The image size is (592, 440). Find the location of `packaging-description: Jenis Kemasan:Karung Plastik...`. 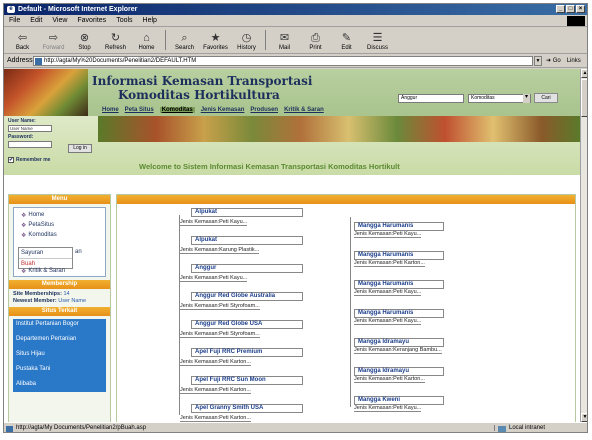

packaging-description: Jenis Kemasan:Karung Plastik... is located at coordinates (220, 250).